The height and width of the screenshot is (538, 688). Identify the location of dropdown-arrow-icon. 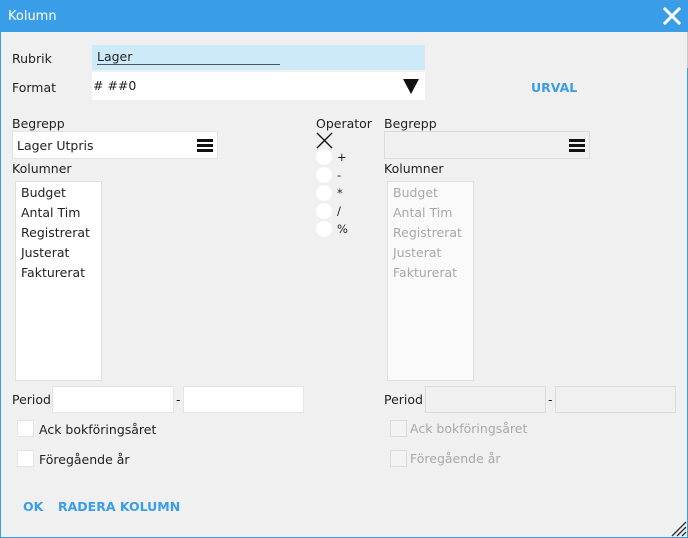
(411, 86).